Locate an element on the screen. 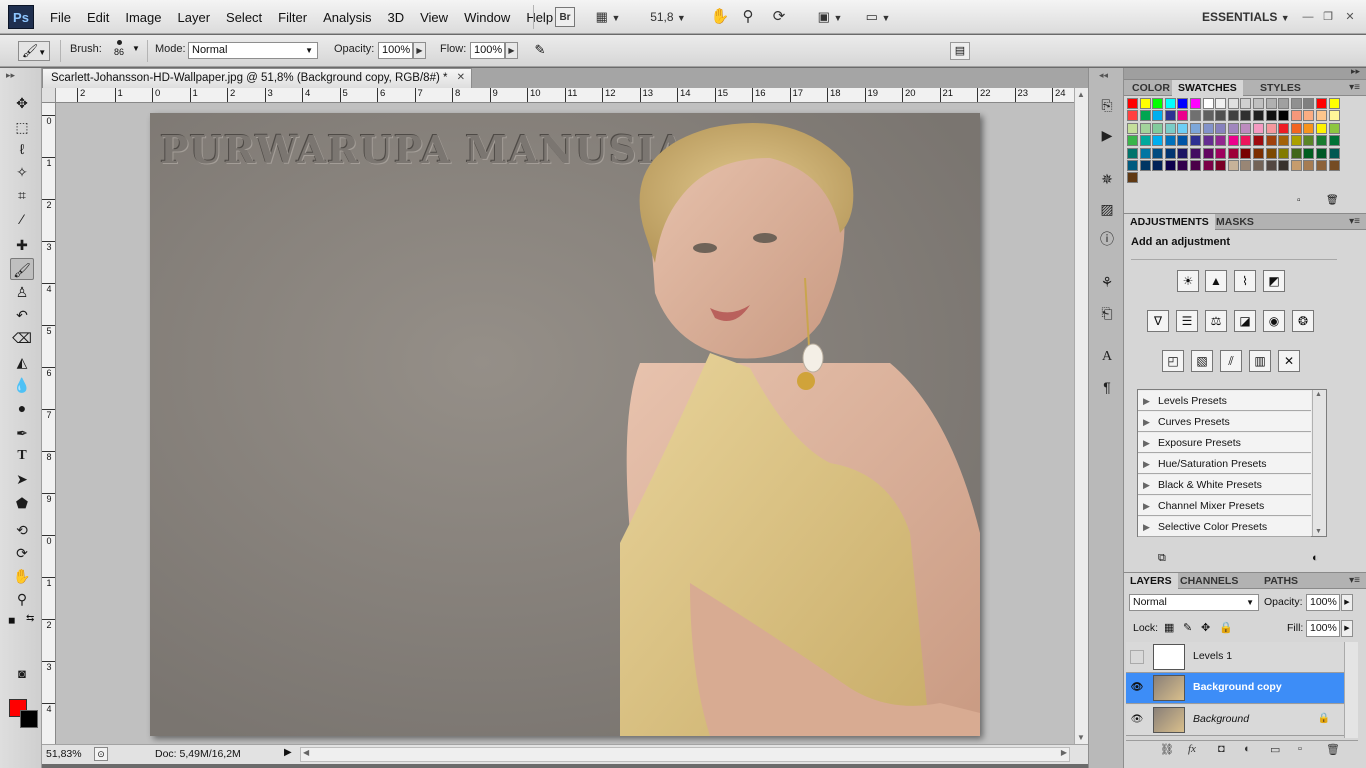  tab-adjustments: ADJUSTMENTS is located at coordinates (1169, 222).